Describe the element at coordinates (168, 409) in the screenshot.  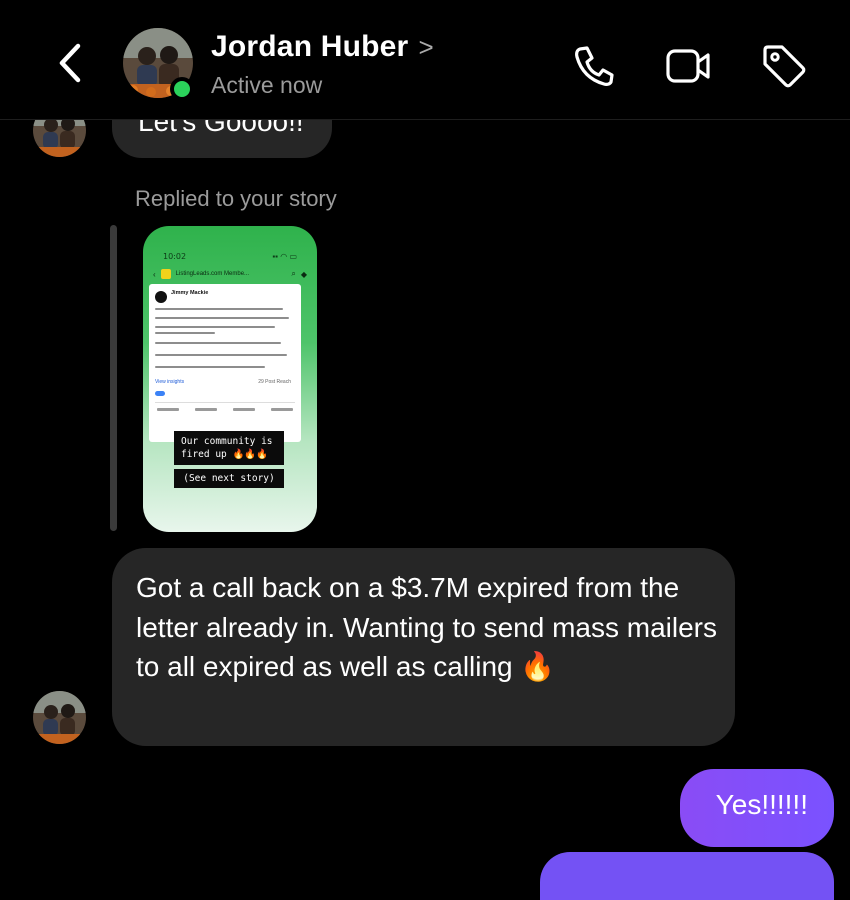
I see `like-action` at that location.